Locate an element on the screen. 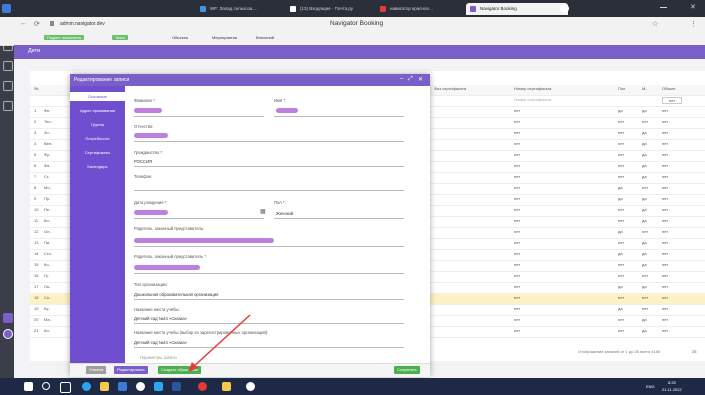 This screenshot has height=395, width=705. column-header: № is located at coordinates (36, 88).